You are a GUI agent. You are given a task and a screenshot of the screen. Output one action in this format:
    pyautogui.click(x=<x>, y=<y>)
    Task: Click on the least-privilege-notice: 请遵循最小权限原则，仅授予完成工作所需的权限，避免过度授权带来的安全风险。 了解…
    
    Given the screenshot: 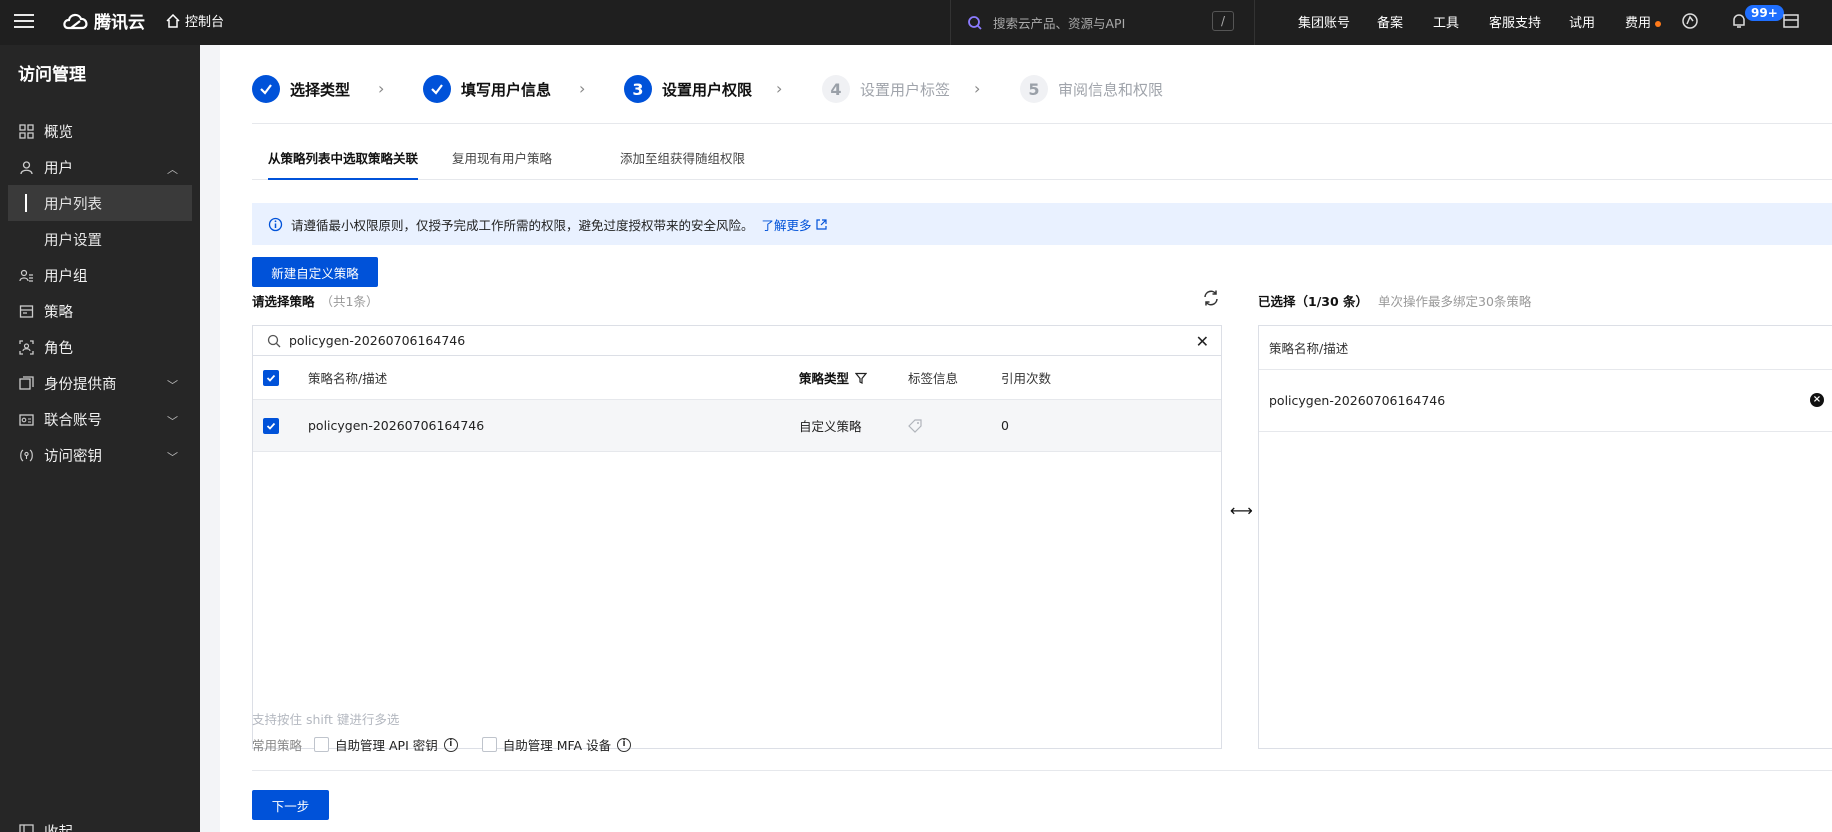 What is the action you would take?
    pyautogui.click(x=1042, y=224)
    